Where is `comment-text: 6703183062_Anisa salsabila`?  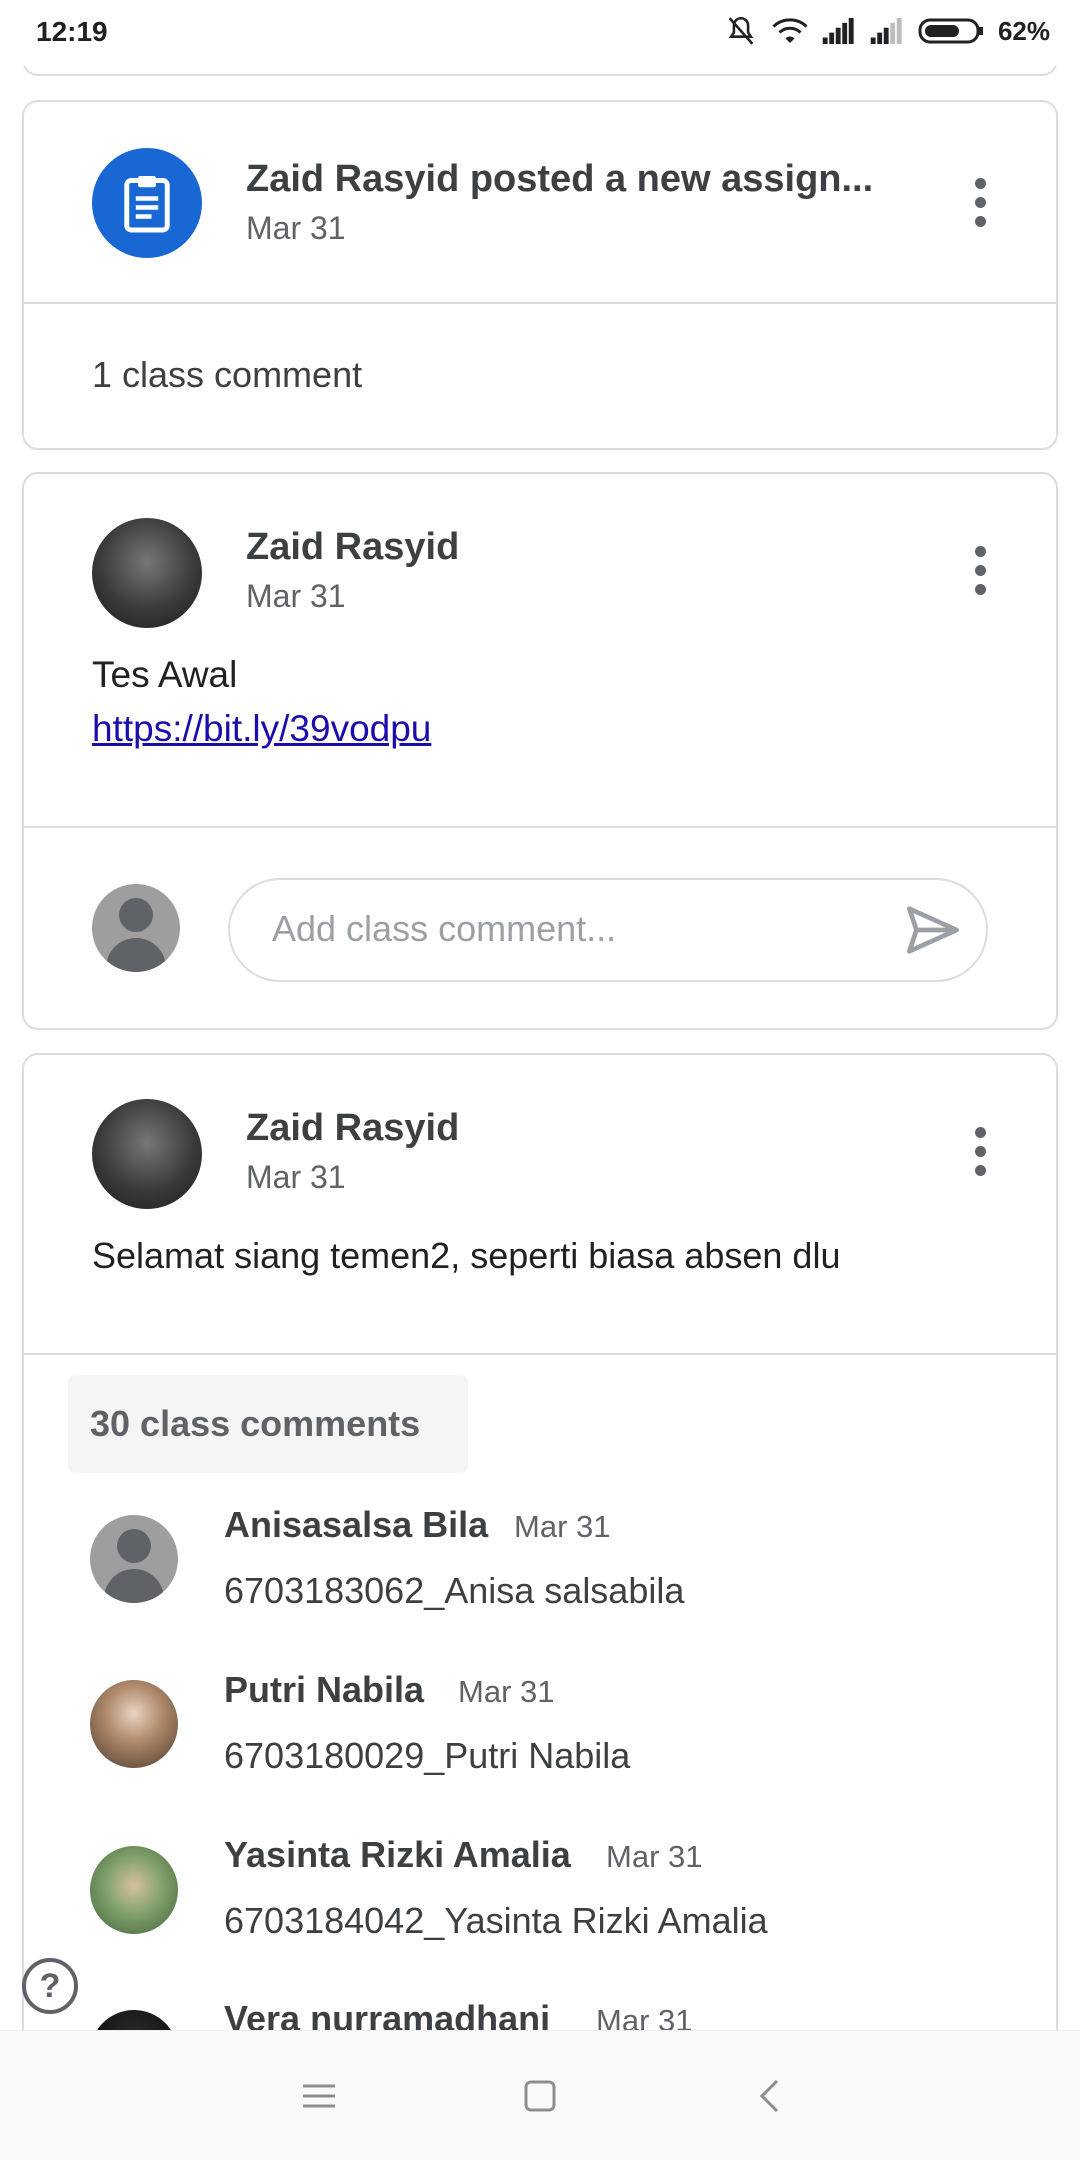 comment-text: 6703183062_Anisa salsabila is located at coordinates (454, 1590).